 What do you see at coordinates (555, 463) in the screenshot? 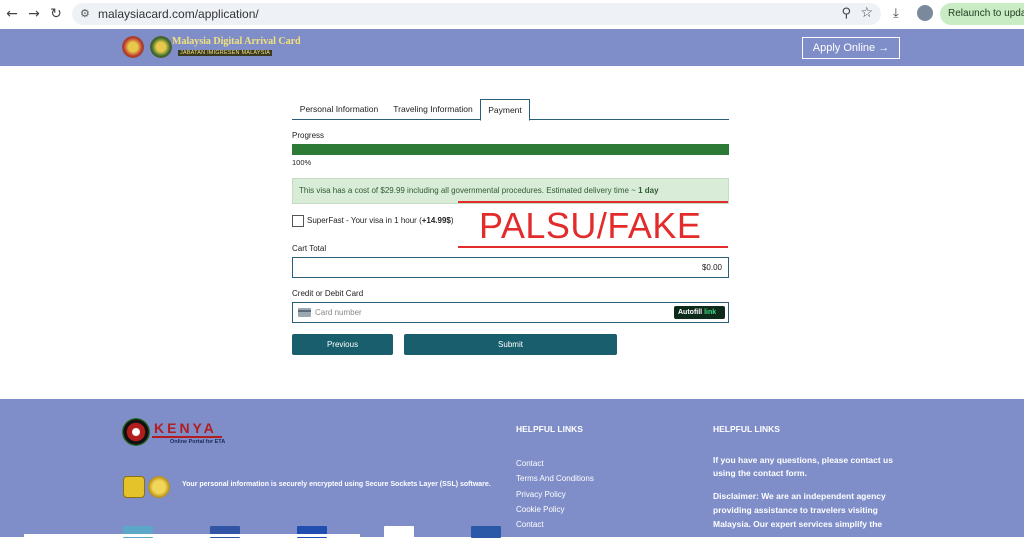
I see `footer-link-contact: Contact` at bounding box center [555, 463].